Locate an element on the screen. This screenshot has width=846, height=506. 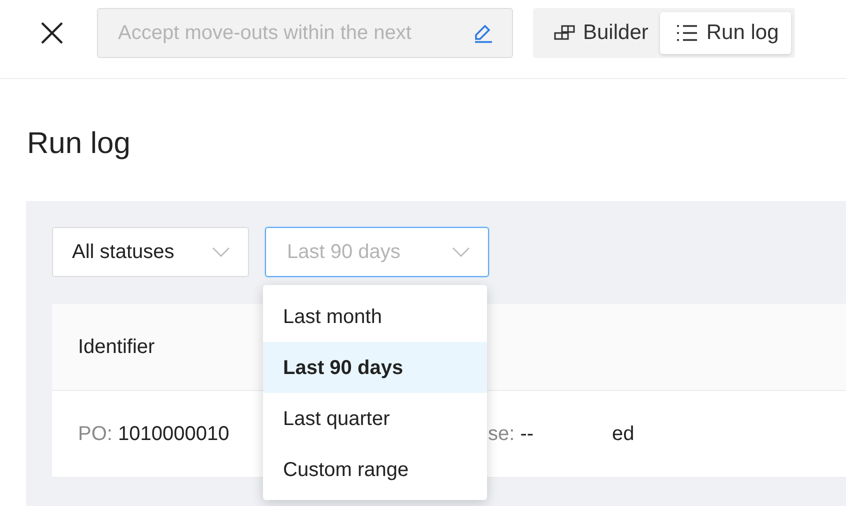
menu-option: Custom range is located at coordinates (375, 469).